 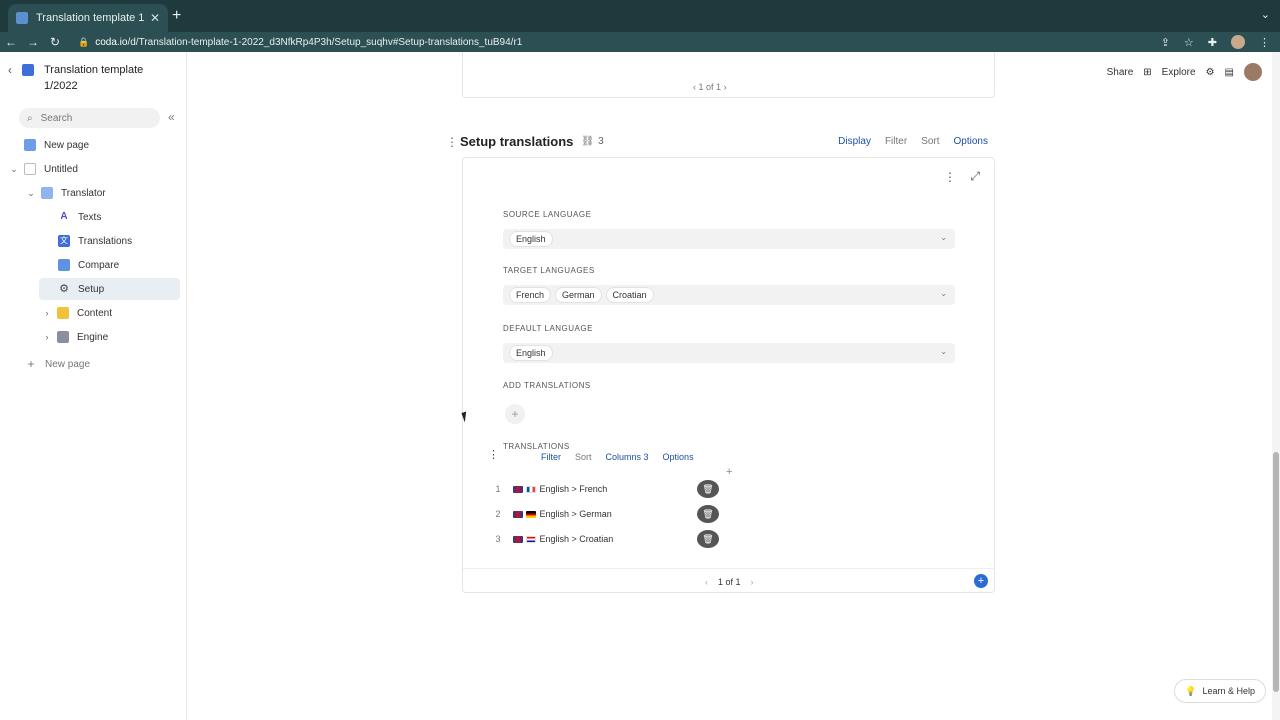 I want to click on sidebar-item-label: Texts, so click(x=90, y=217).